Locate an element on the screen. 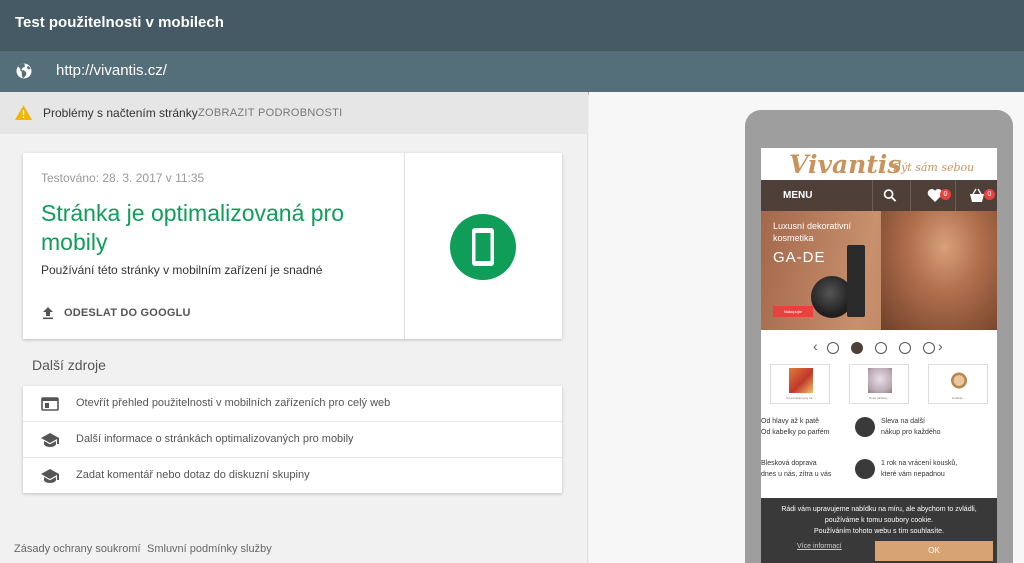 The height and width of the screenshot is (563, 1024). warning-icon is located at coordinates (23, 112).